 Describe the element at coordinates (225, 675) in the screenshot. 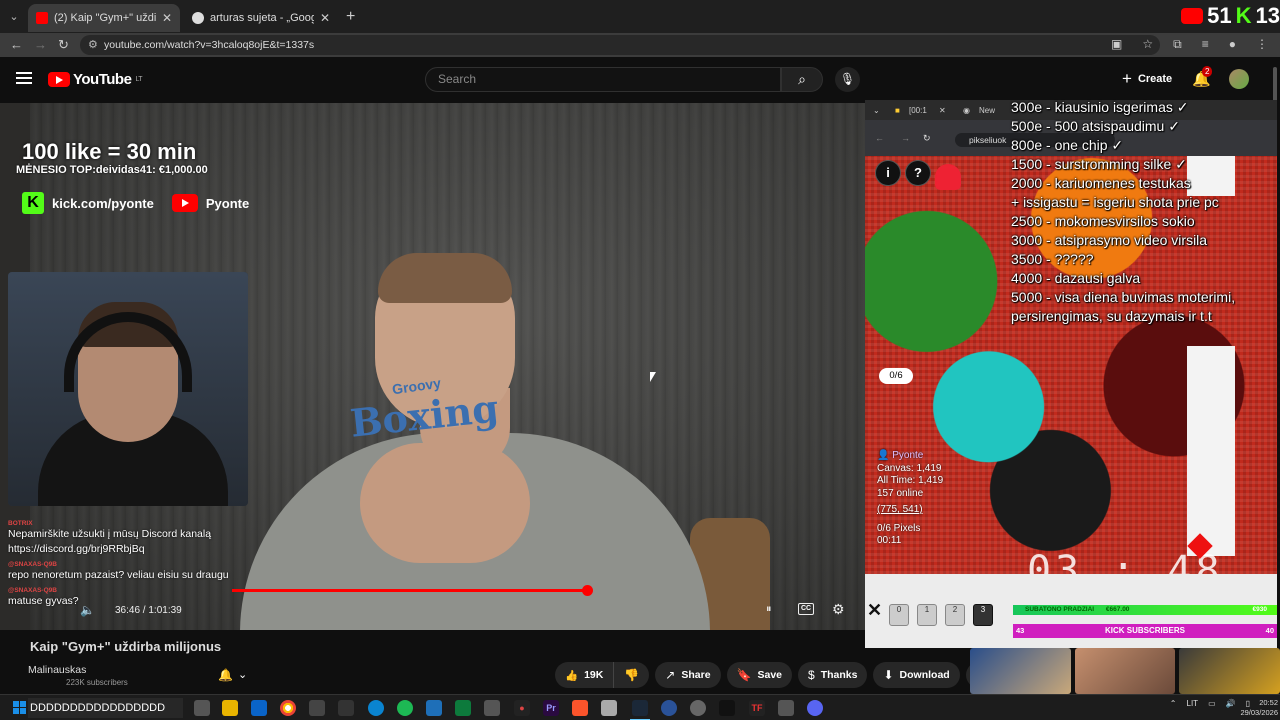

I see `subscribe-bell-icon: 🔔` at that location.